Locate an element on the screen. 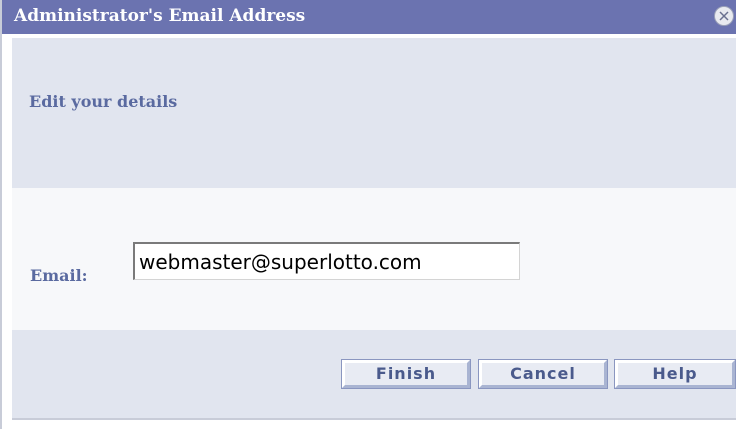 This screenshot has width=736, height=429. window-title: Administrator's Email Address is located at coordinates (160, 16).